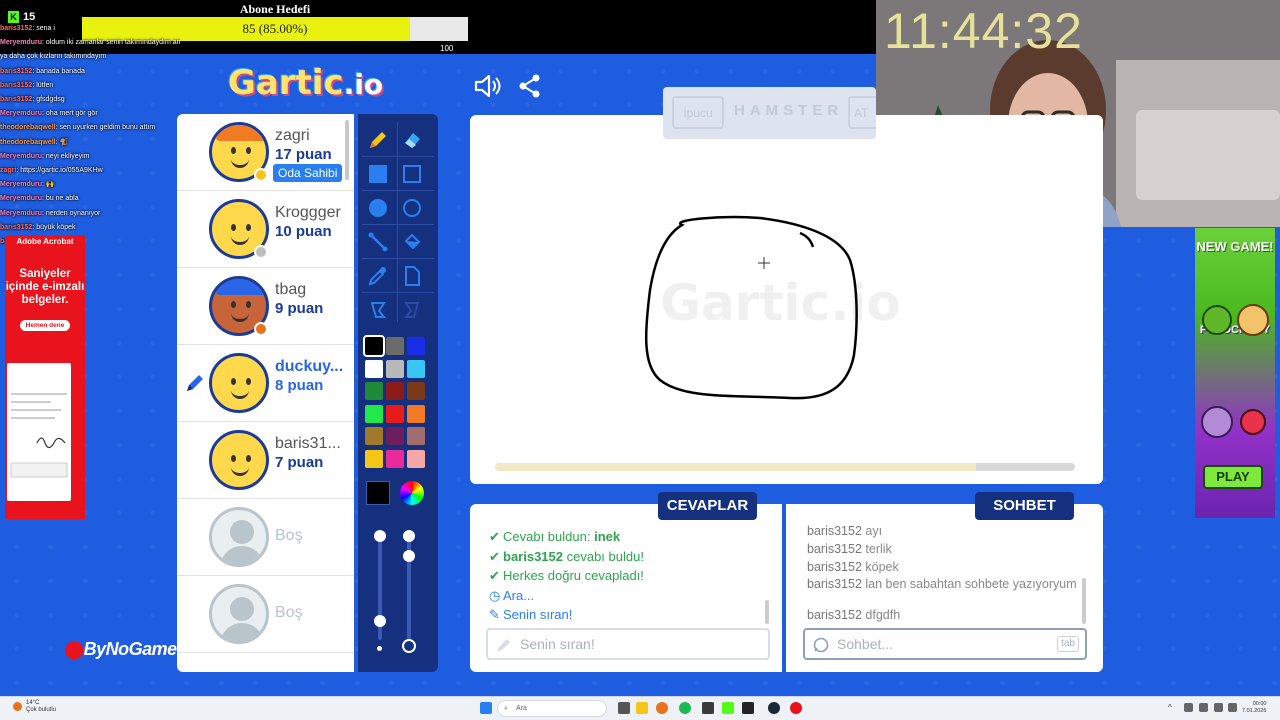 This screenshot has height=720, width=1280. I want to click on hint-extra-button: AT, so click(862, 112).